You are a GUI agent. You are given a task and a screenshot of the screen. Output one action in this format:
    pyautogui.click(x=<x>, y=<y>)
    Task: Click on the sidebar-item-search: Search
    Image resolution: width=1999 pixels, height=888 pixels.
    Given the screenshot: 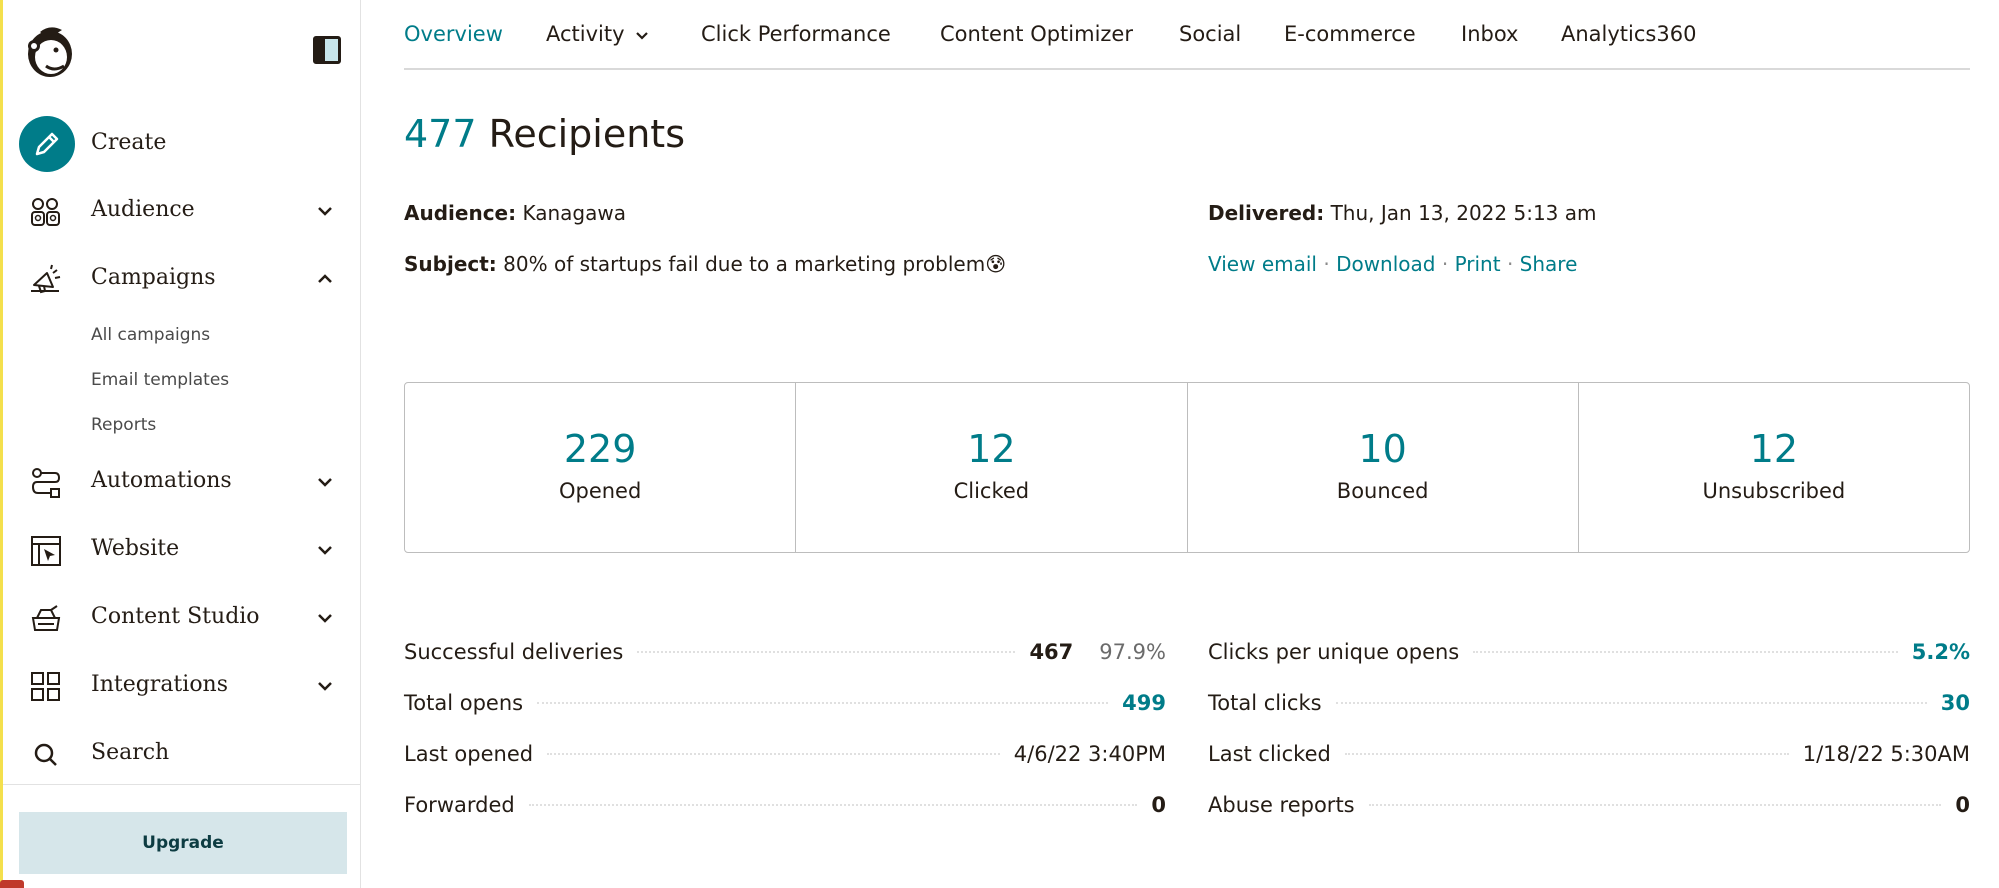 What is the action you would take?
    pyautogui.click(x=182, y=754)
    